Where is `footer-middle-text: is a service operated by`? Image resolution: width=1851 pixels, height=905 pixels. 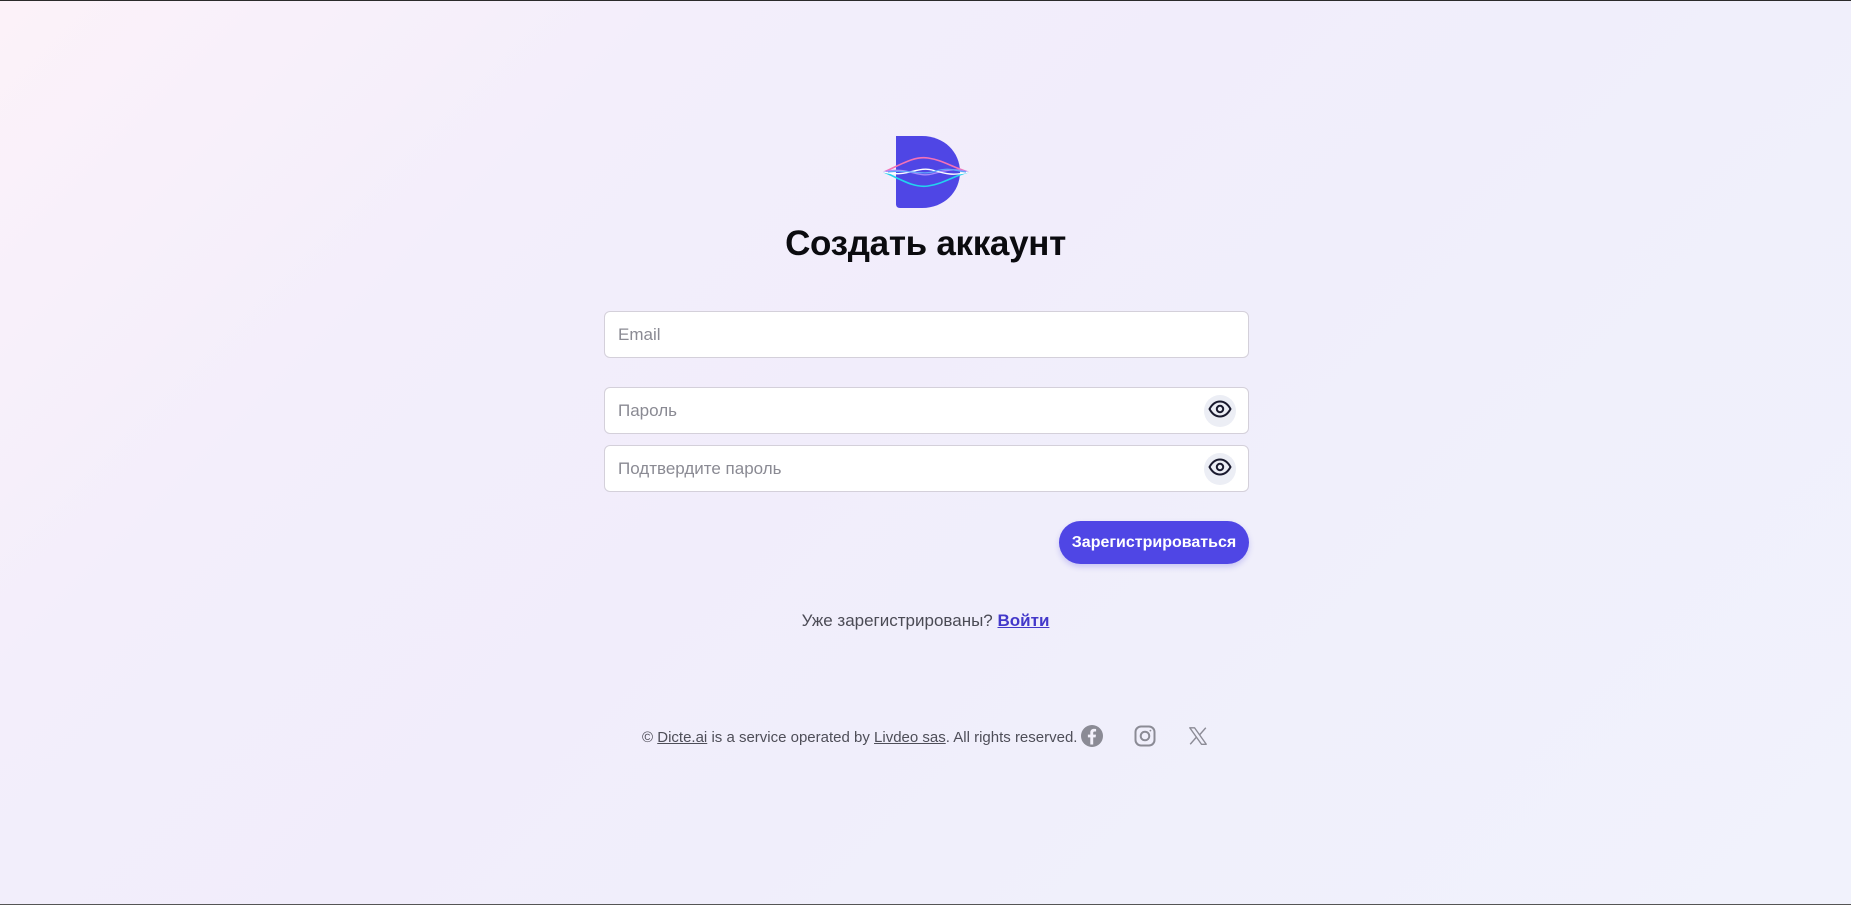 footer-middle-text: is a service operated by is located at coordinates (790, 737).